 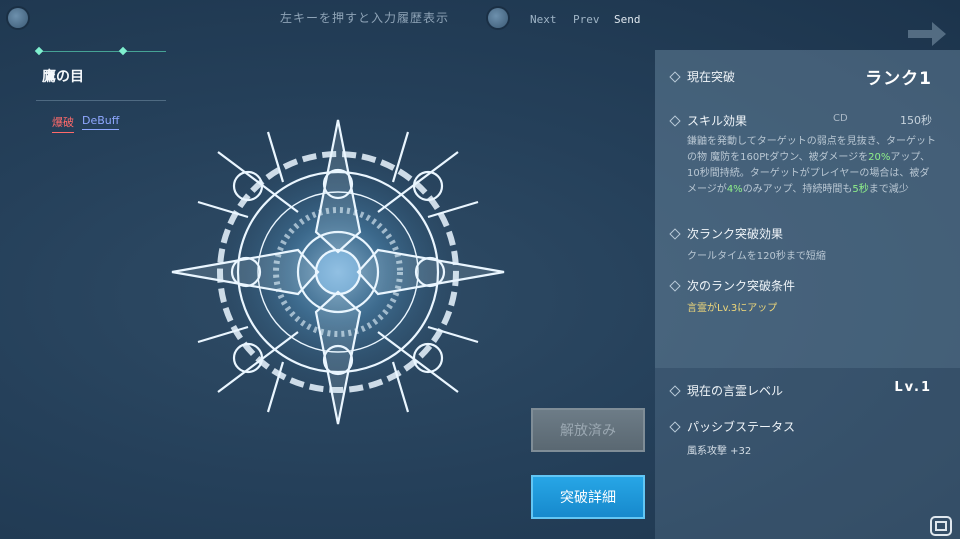 I want to click on cd-label: CD, so click(x=840, y=118).